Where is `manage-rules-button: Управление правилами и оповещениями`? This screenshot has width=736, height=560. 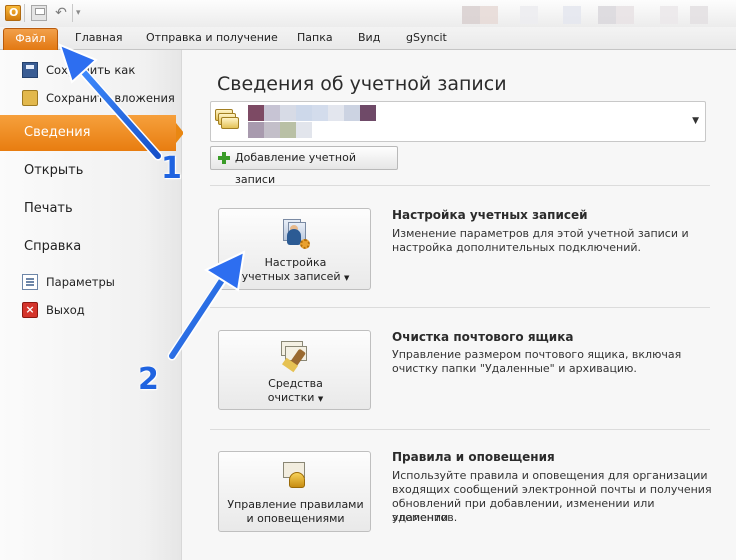 manage-rules-button: Управление правилами и оповещениями is located at coordinates (294, 491).